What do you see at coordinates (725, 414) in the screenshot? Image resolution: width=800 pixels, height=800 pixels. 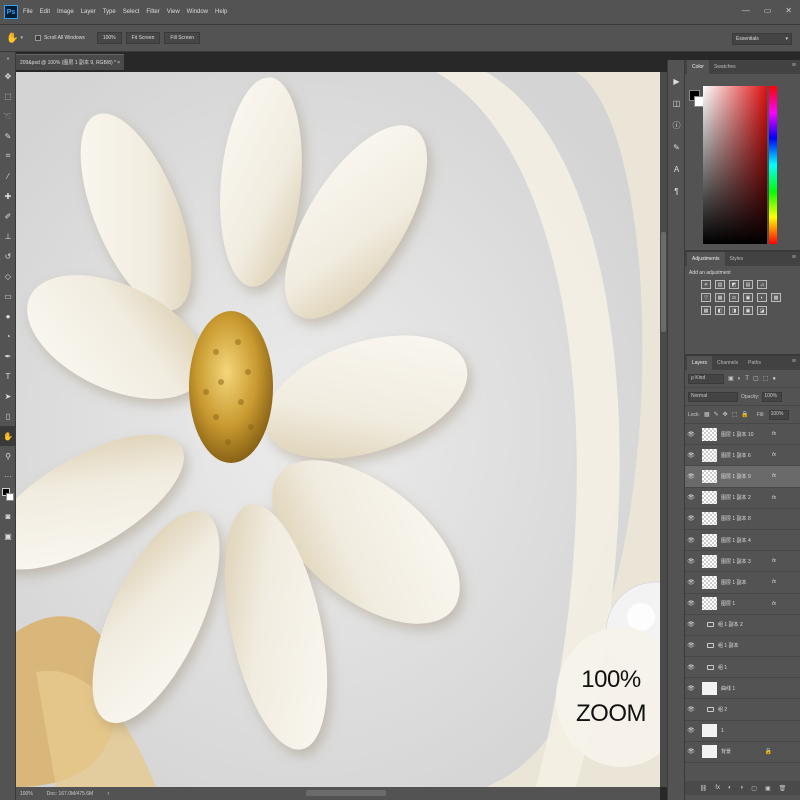 I see `lock-move-icon: ✥` at bounding box center [725, 414].